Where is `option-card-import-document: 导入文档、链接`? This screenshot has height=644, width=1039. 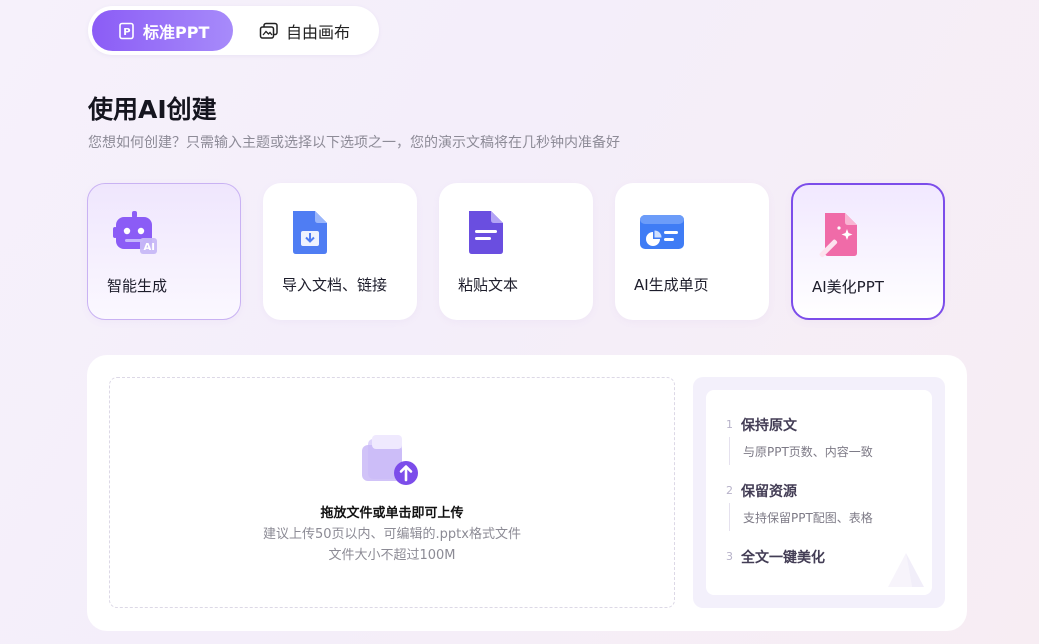
option-card-import-document: 导入文档、链接 is located at coordinates (340, 251).